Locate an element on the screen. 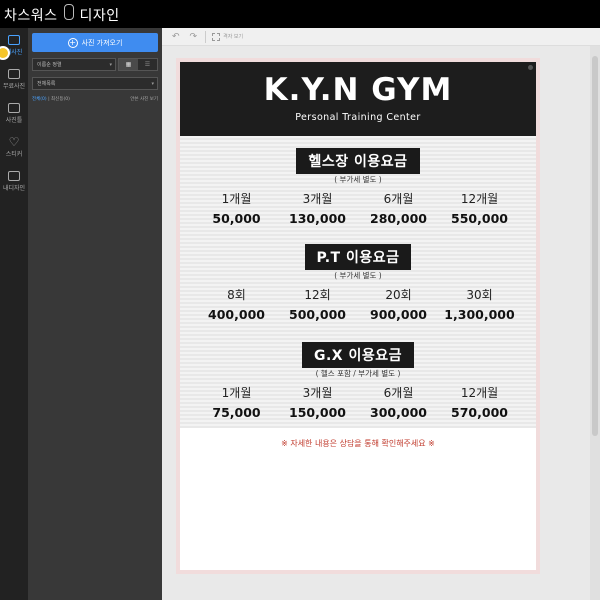  section-title-text: P.T 이용요금 is located at coordinates (358, 257).